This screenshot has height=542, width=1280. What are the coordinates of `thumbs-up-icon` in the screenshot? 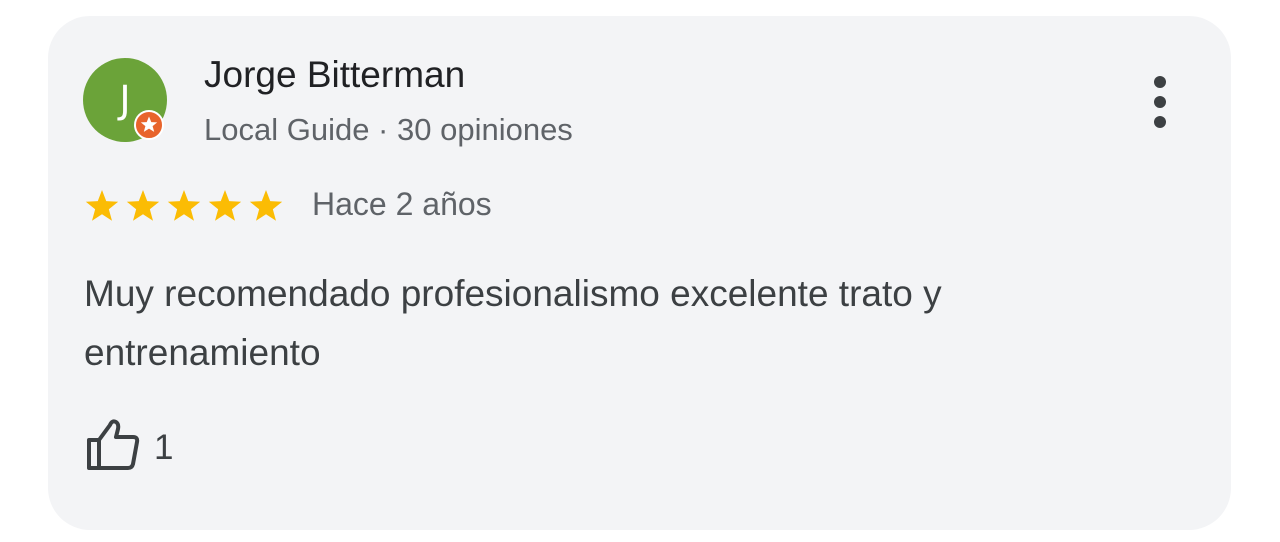 It's located at (113, 444).